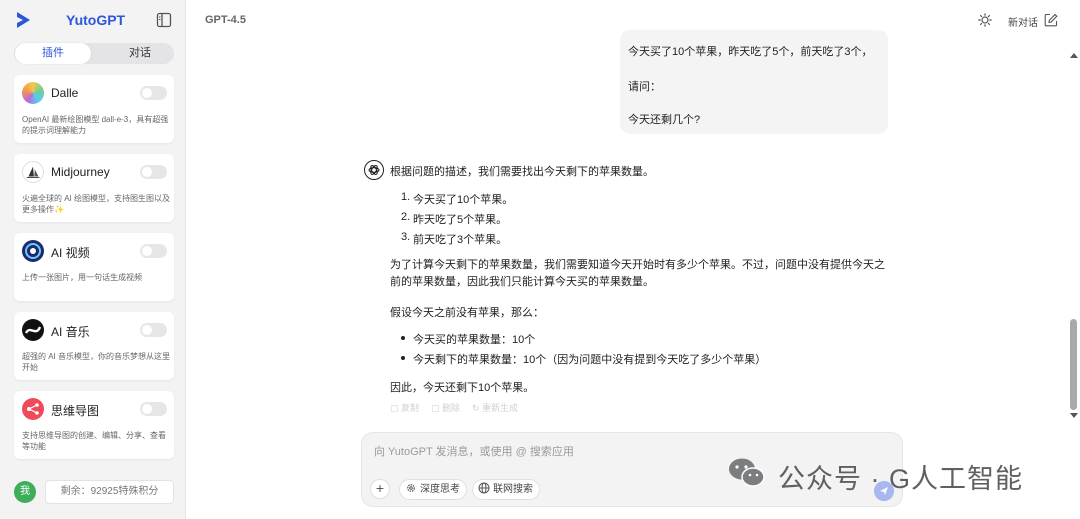 The height and width of the screenshot is (519, 1080). I want to click on wechat-logo-icon, so click(747, 472).